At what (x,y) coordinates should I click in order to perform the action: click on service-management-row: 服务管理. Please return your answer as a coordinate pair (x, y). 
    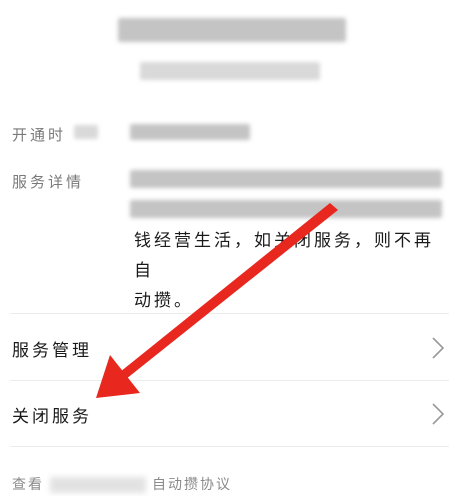
    Looking at the image, I should click on (229, 348).